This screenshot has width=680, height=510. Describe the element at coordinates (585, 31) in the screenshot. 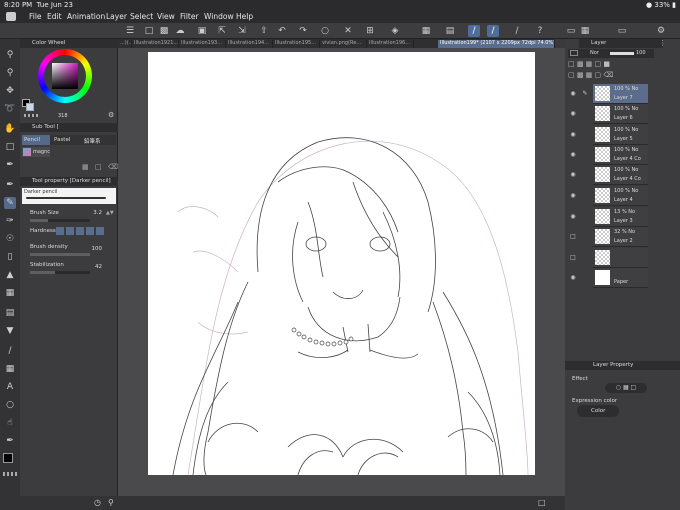

I see `grid-icon: ▦` at that location.